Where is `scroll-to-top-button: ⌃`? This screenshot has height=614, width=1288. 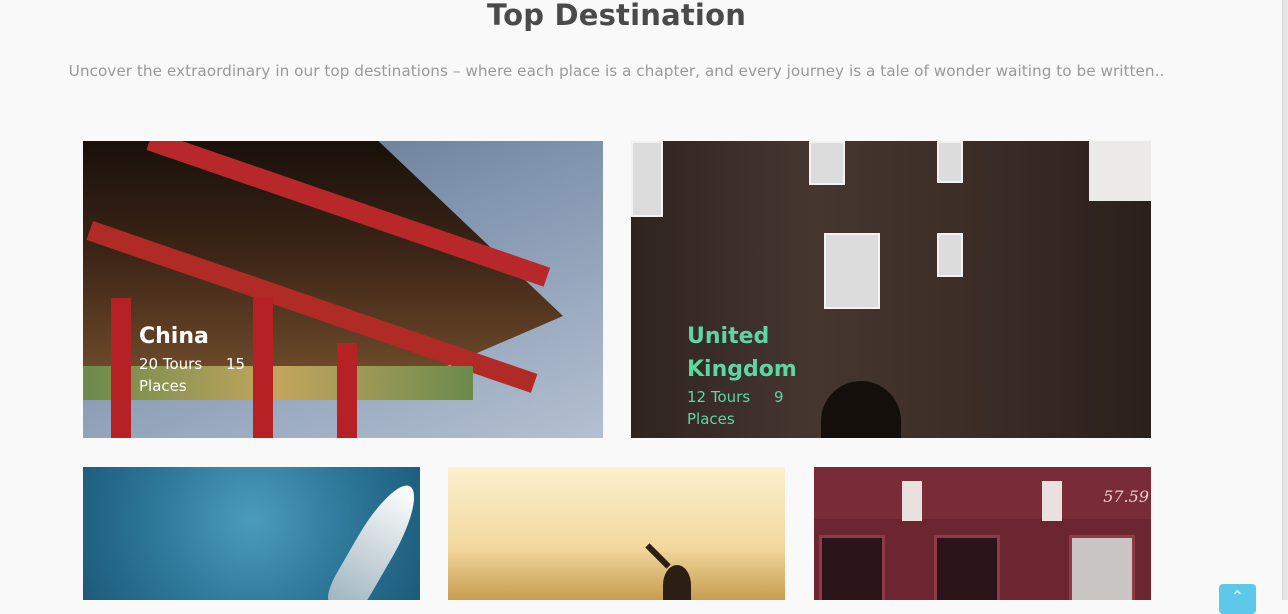
scroll-to-top-button: ⌃ is located at coordinates (1237, 599).